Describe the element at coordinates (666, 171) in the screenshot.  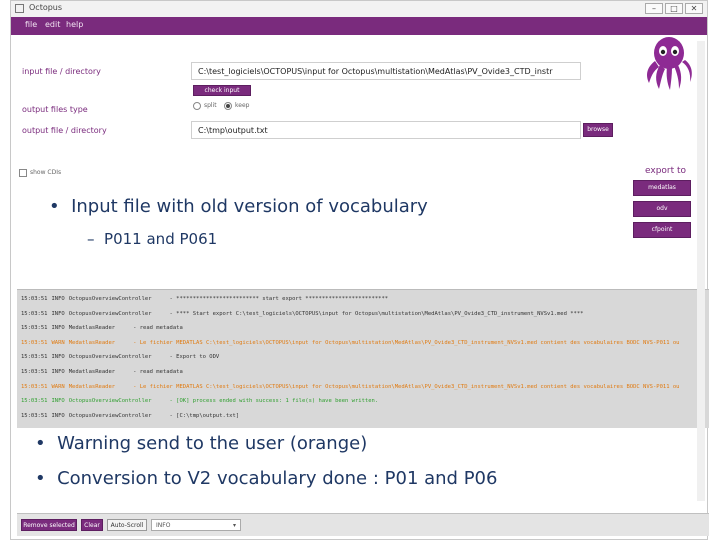
I see `export-title: export to` at that location.